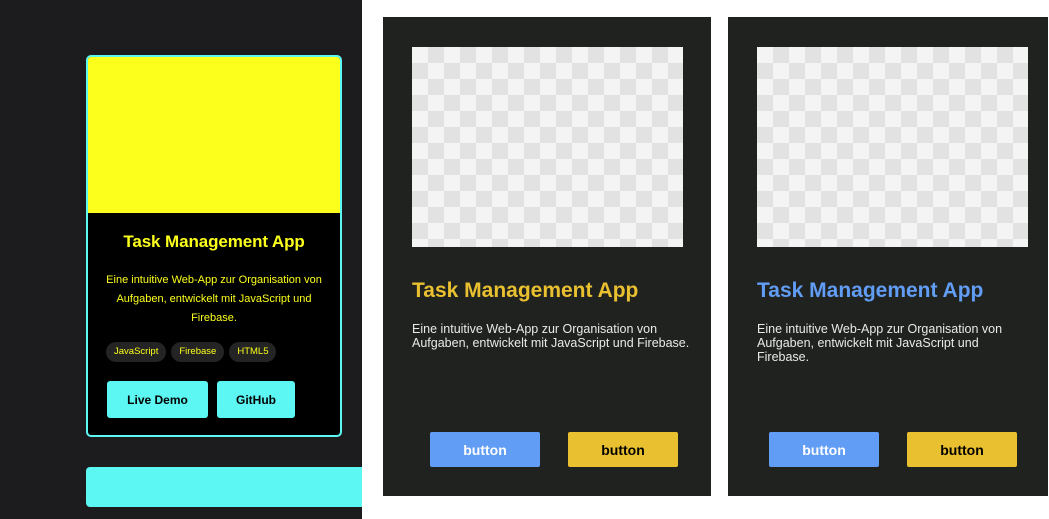 The width and height of the screenshot is (1049, 519). I want to click on github-button: GitHub, so click(256, 399).